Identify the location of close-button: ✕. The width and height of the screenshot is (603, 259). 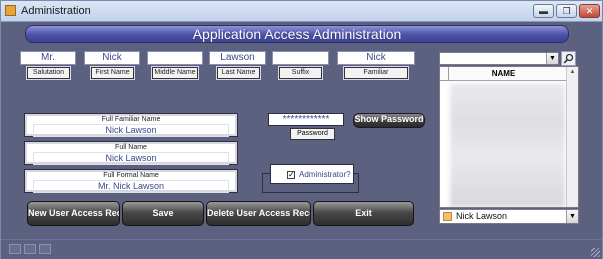
(589, 11).